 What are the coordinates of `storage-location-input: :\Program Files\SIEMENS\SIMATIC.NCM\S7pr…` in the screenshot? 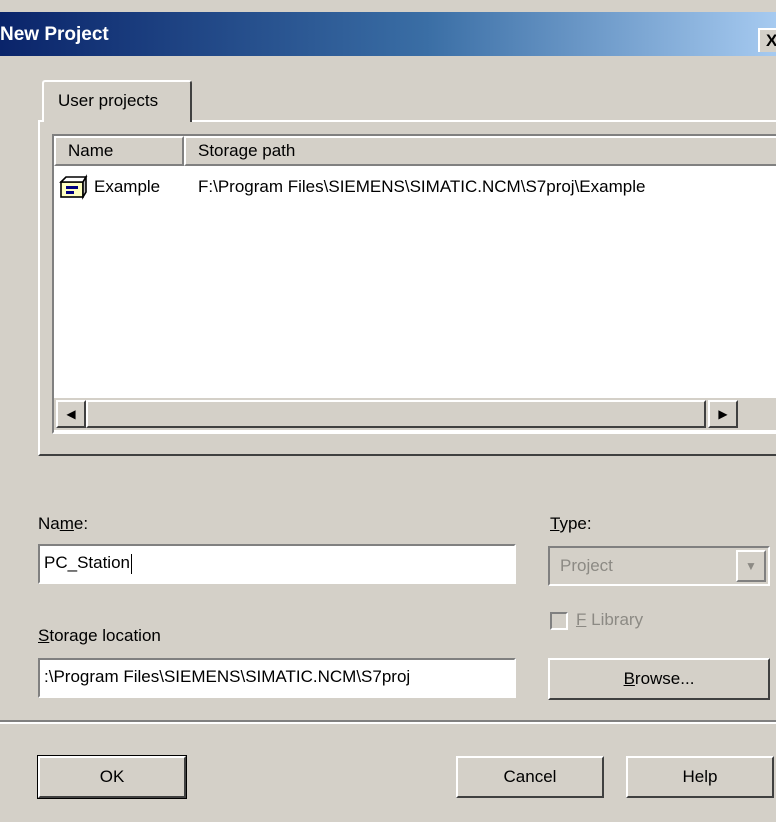 It's located at (277, 678).